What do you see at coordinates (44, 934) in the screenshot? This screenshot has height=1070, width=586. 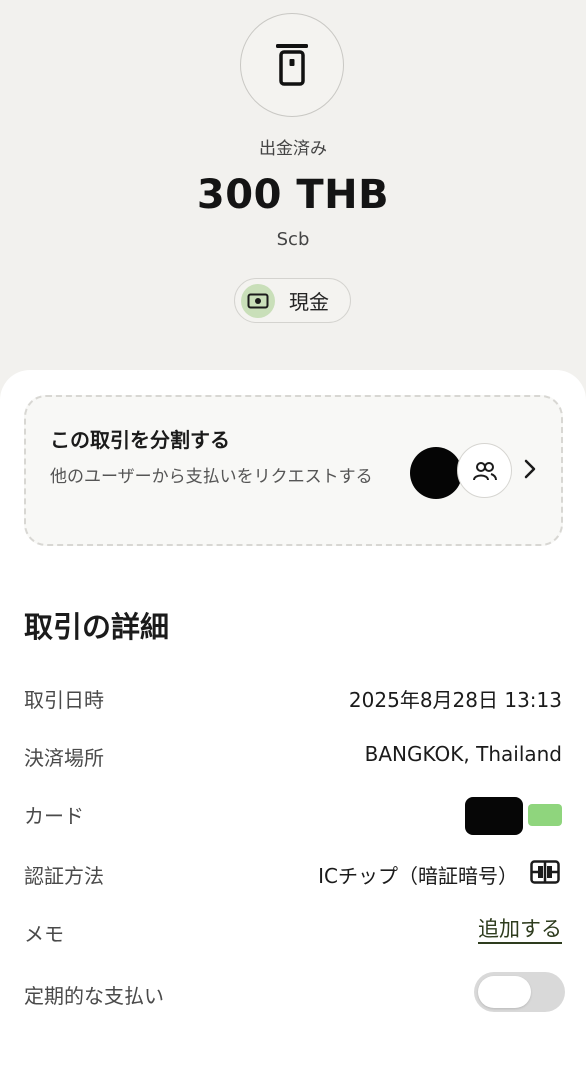 I see `memo-label: メモ` at bounding box center [44, 934].